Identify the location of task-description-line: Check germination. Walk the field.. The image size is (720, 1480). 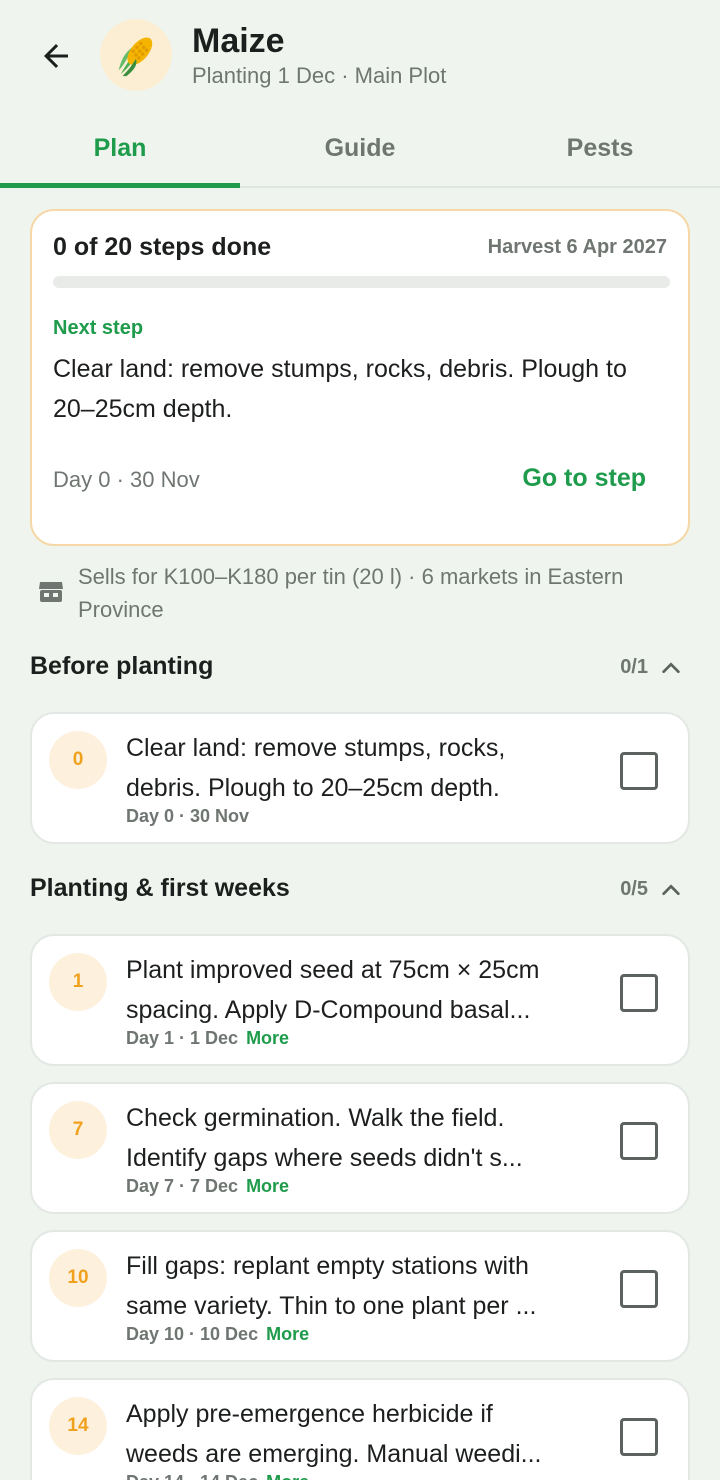
(315, 1118).